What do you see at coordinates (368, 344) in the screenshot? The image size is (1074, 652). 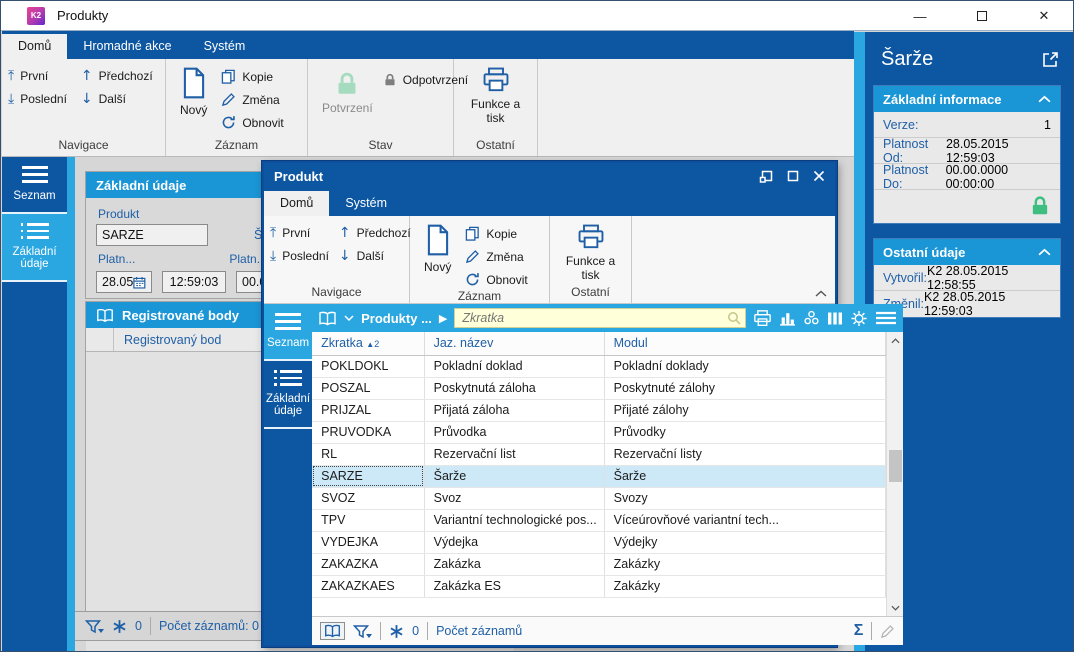 I see `column-header-zkratka: Zkratka ▲2` at bounding box center [368, 344].